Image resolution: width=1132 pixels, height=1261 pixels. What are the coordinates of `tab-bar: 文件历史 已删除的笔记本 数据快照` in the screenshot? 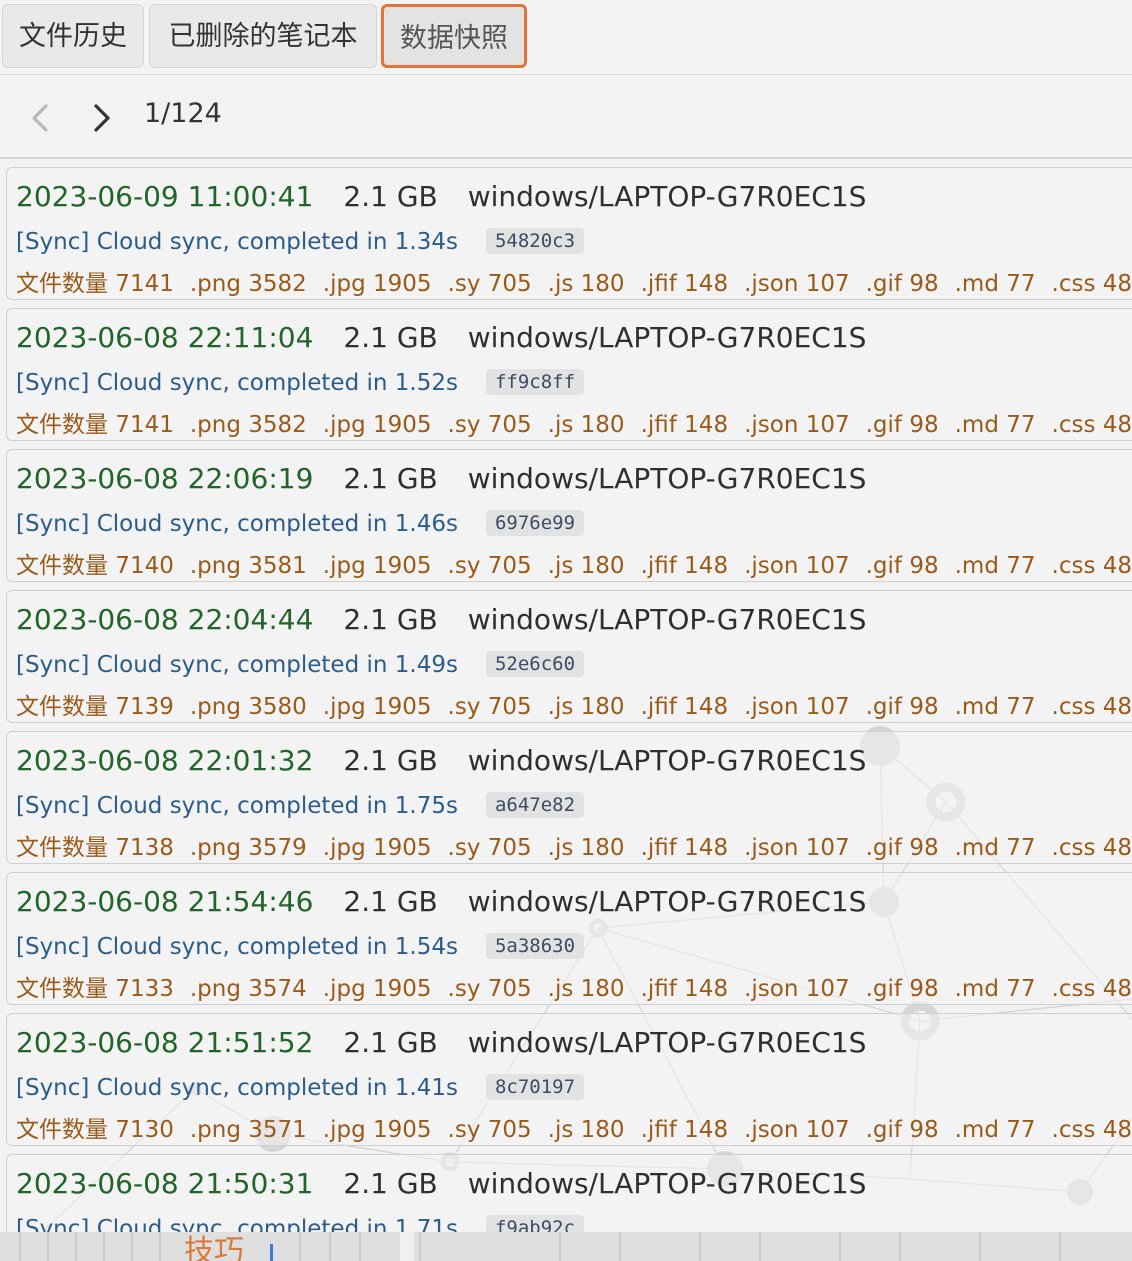 It's located at (566, 37).